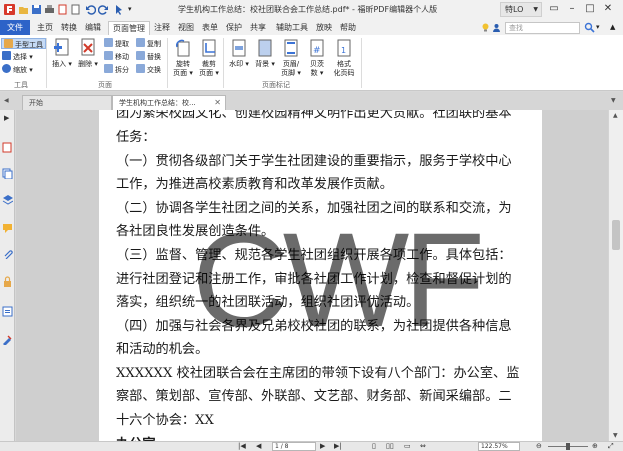  Describe the element at coordinates (17, 69) in the screenshot. I see `zoom-button: 缩放 ▾` at that location.